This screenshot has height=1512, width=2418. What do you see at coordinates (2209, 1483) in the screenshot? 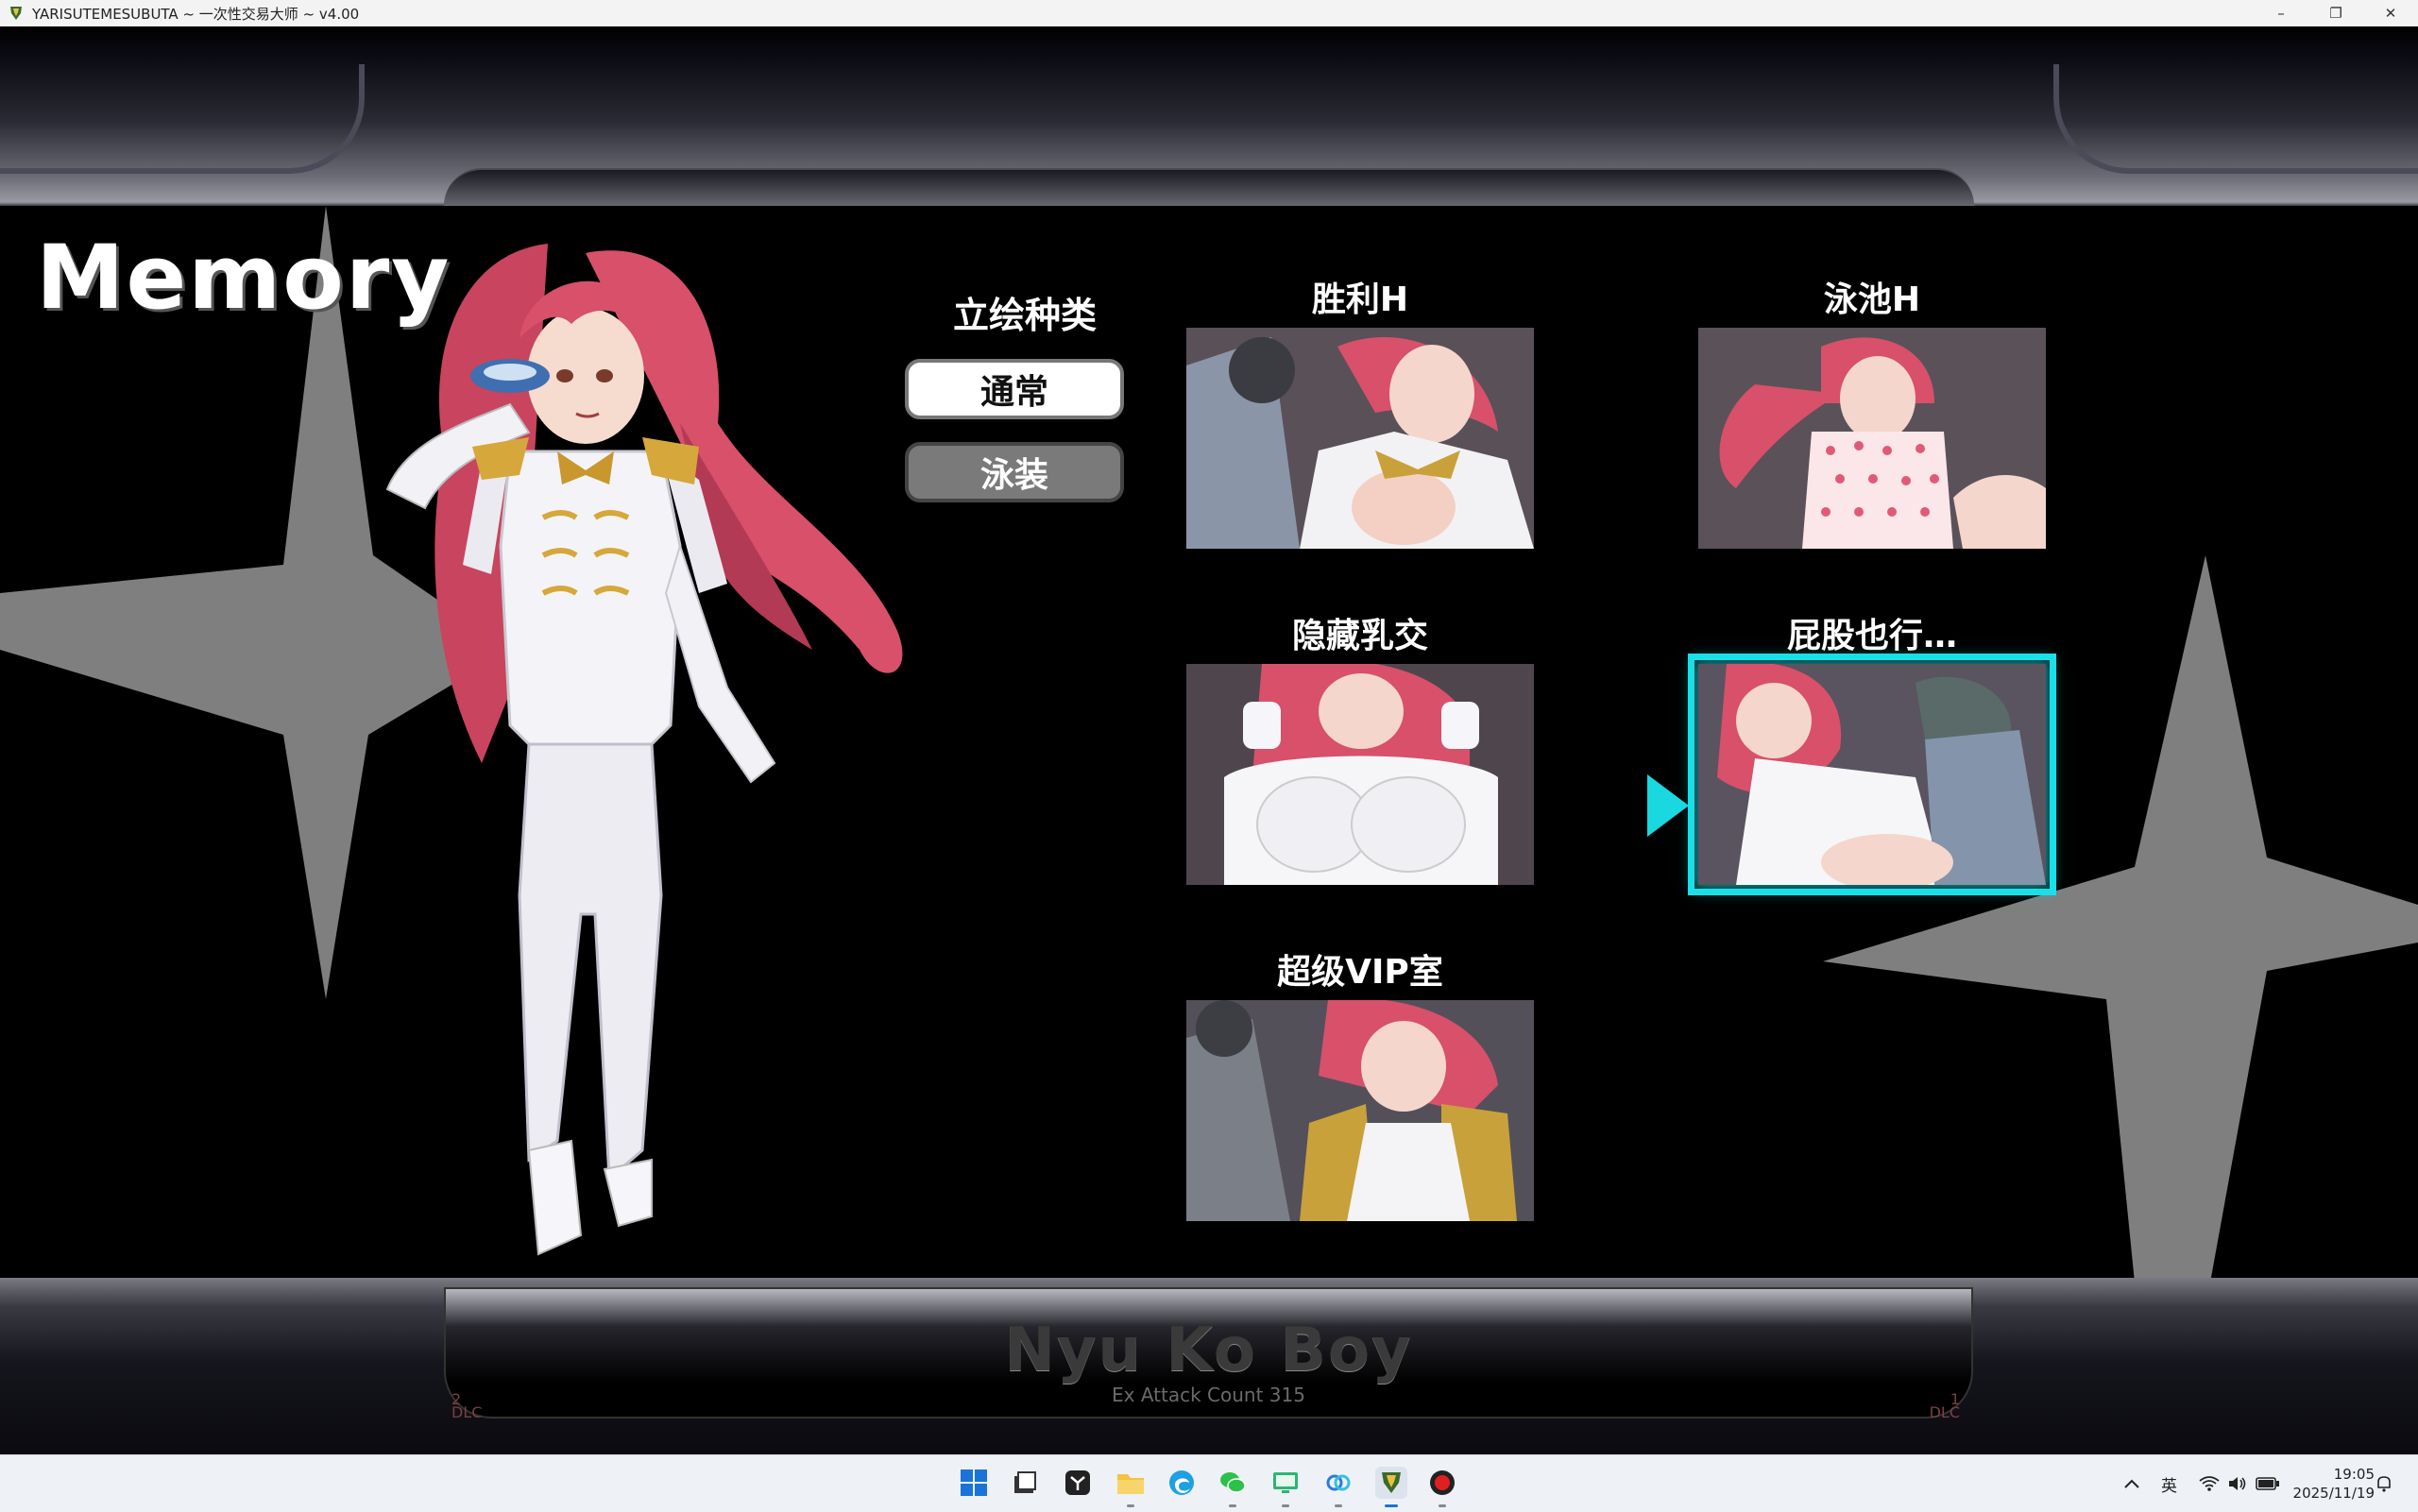
I see `wifi-icon` at bounding box center [2209, 1483].